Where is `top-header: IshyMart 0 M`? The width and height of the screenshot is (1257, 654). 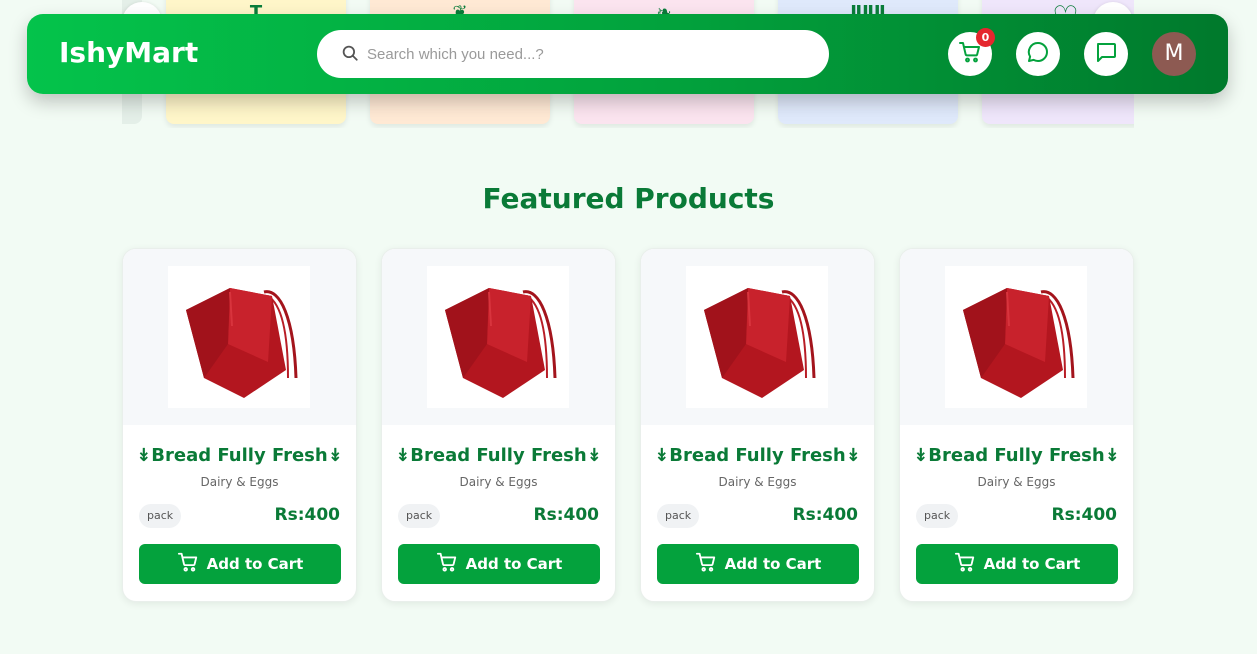 top-header: IshyMart 0 M is located at coordinates (627, 54).